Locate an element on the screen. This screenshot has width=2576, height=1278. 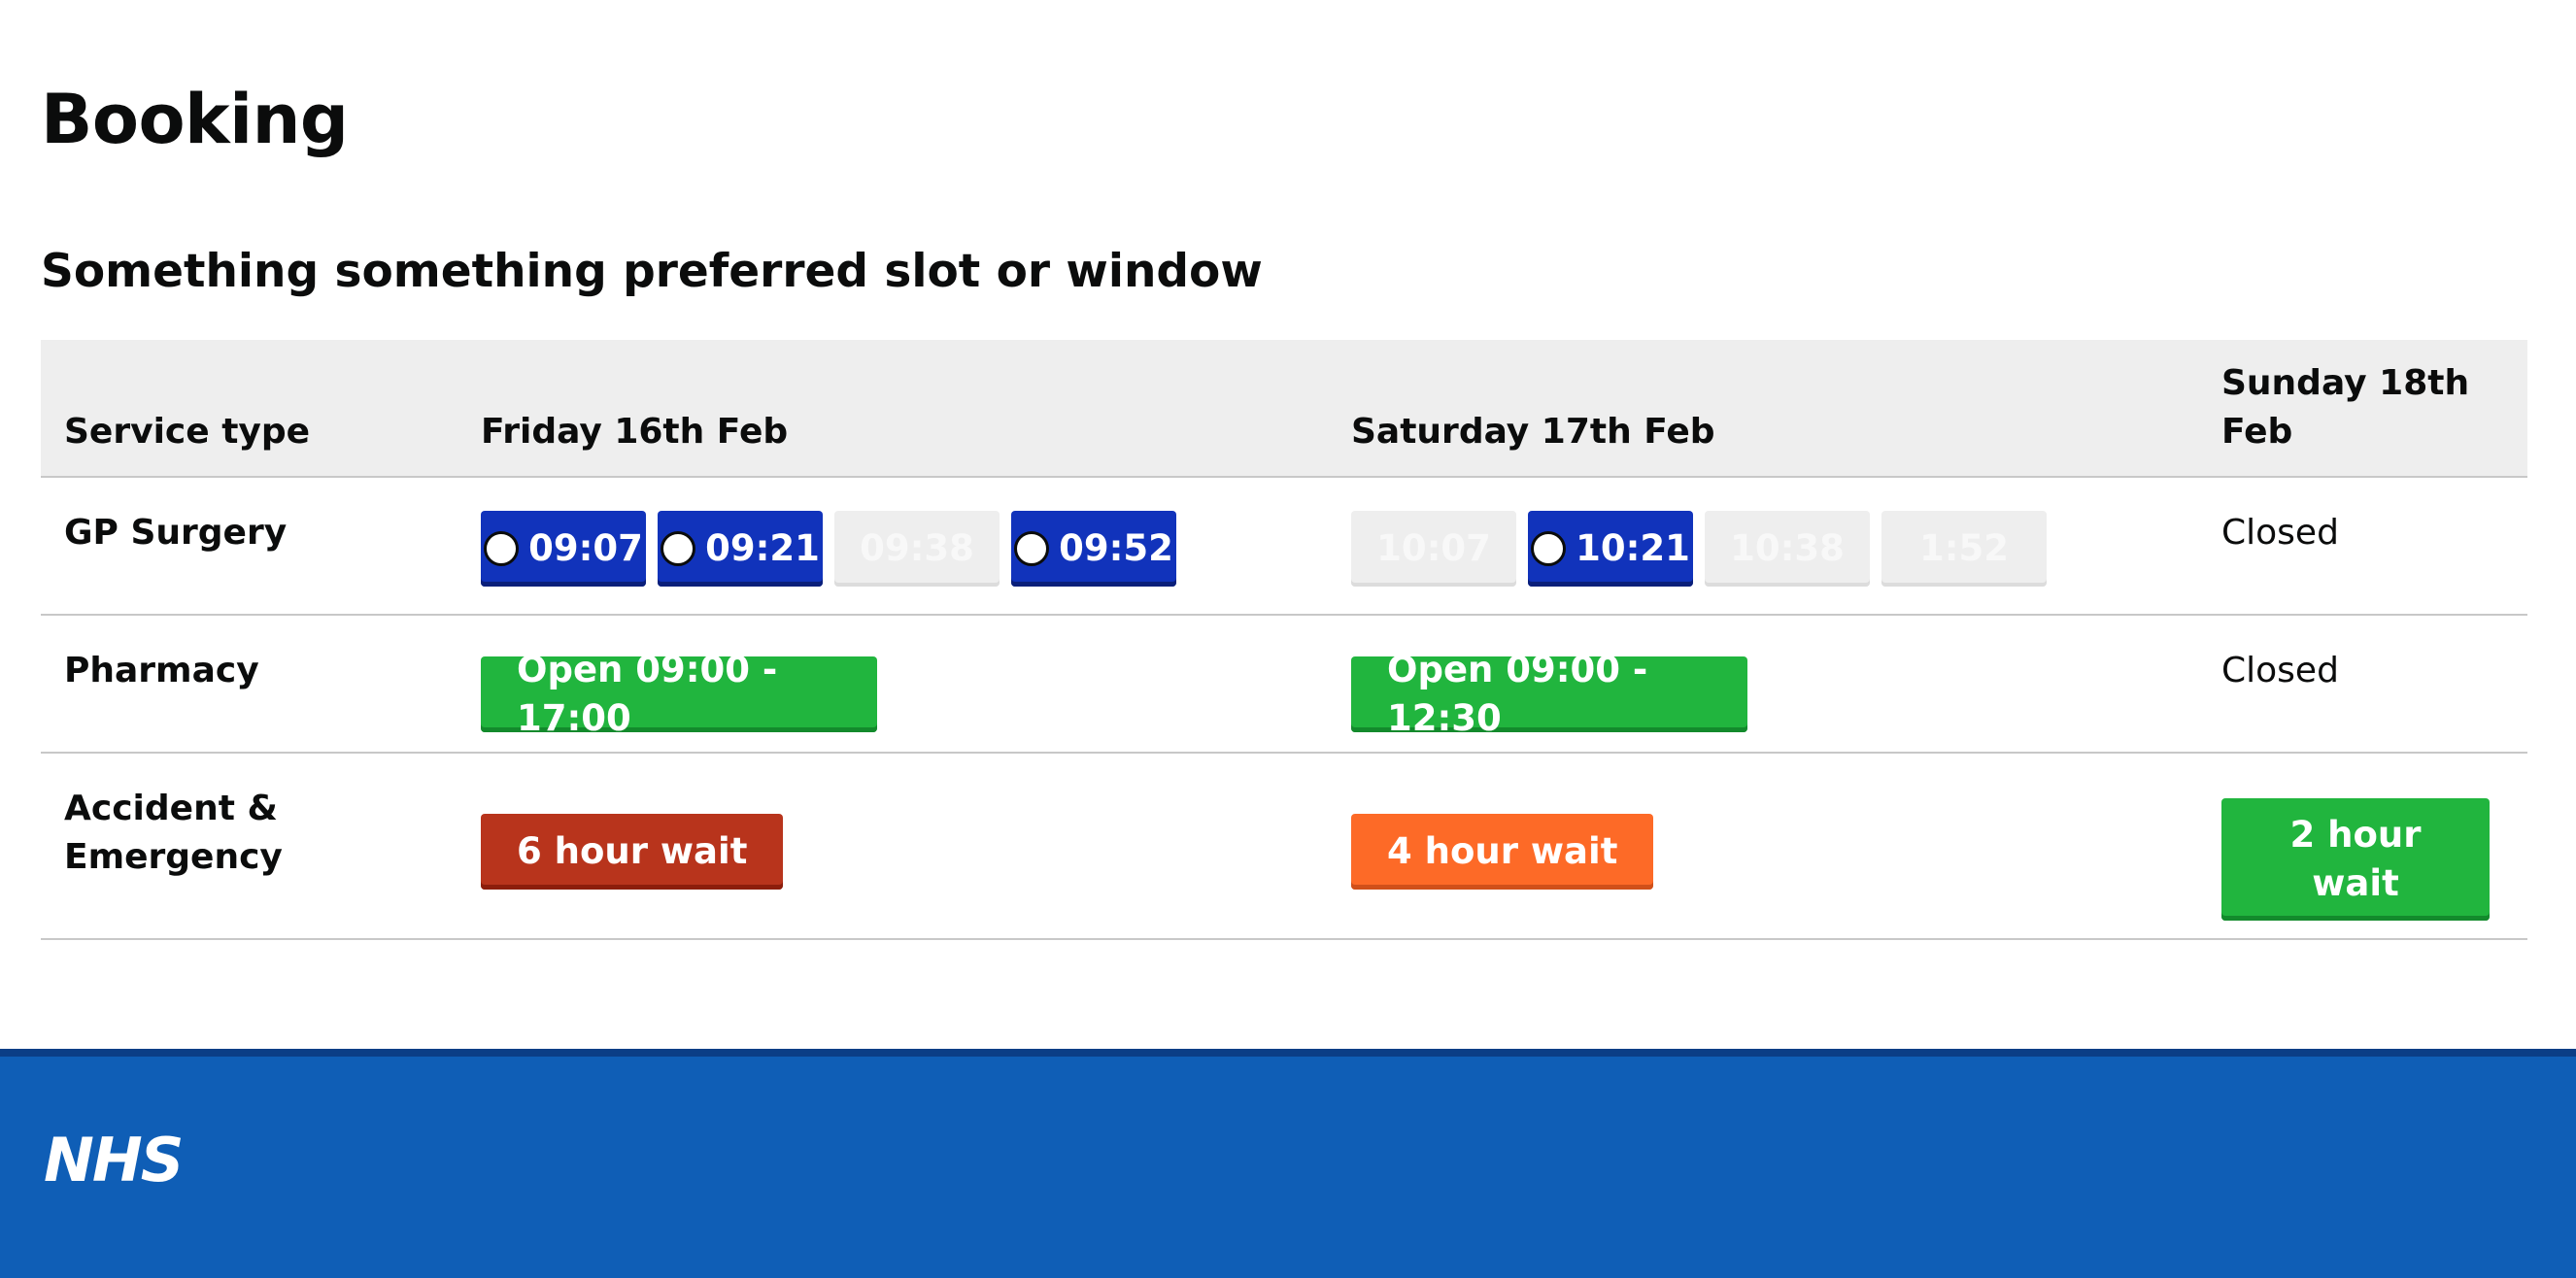
gp-sunday-status: Closed is located at coordinates (2362, 546).